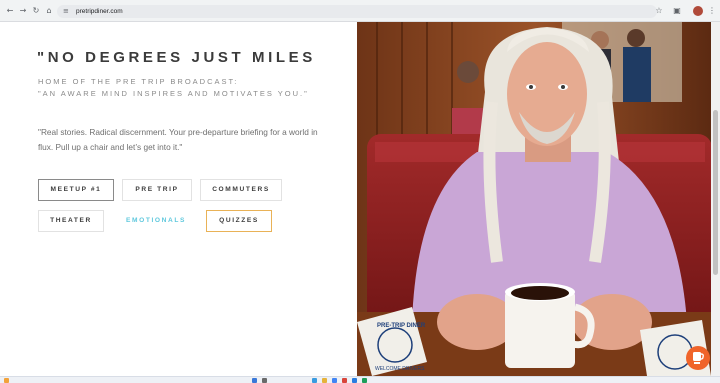 This screenshot has height=383, width=720. I want to click on start-icon, so click(254, 380).